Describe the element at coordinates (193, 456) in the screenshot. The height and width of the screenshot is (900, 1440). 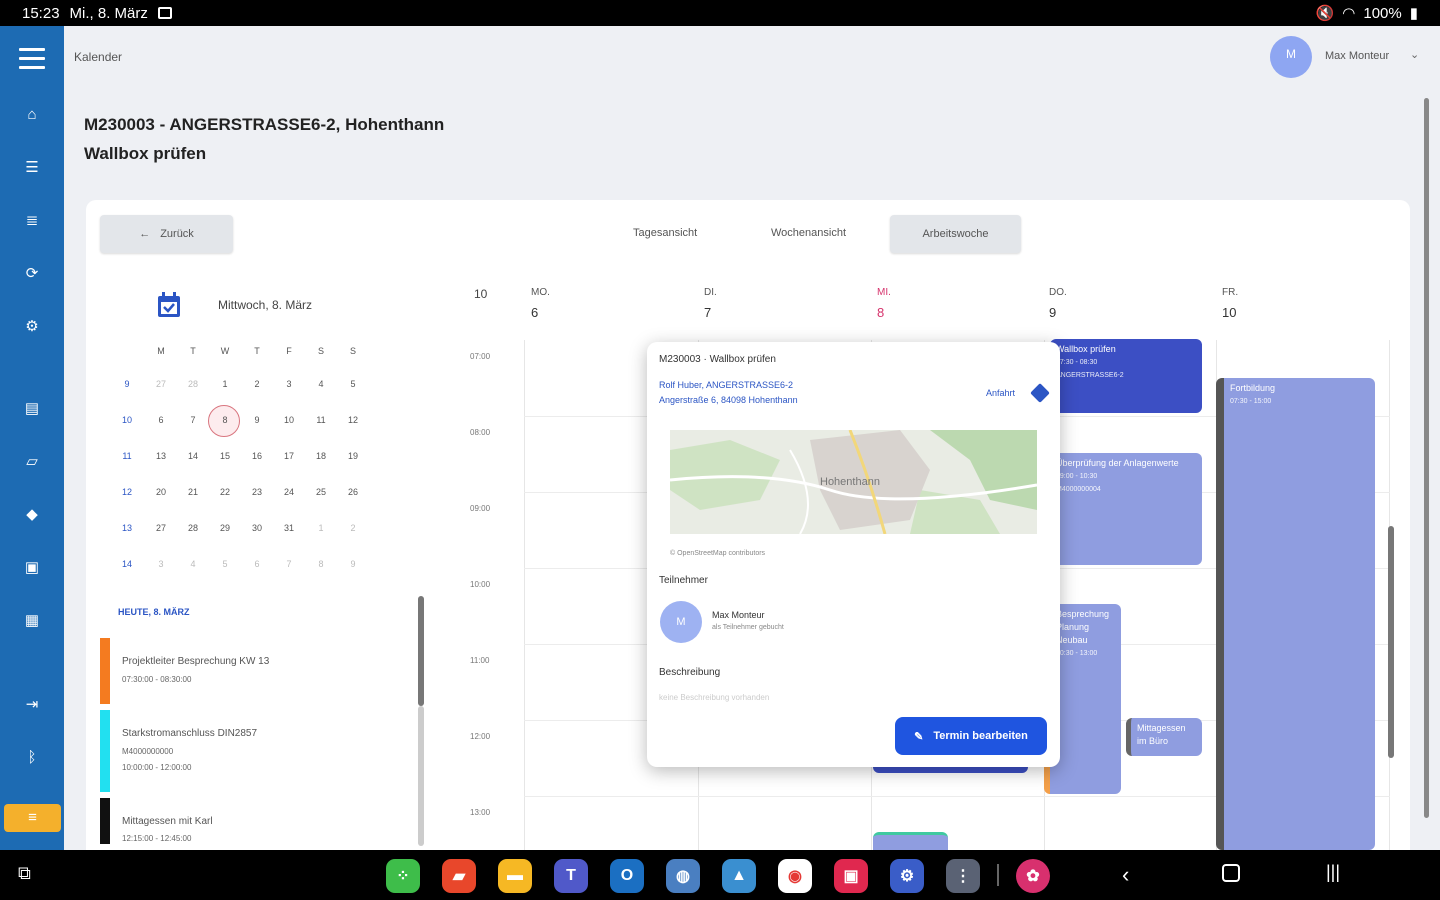
I see `calendar-day: 14` at that location.